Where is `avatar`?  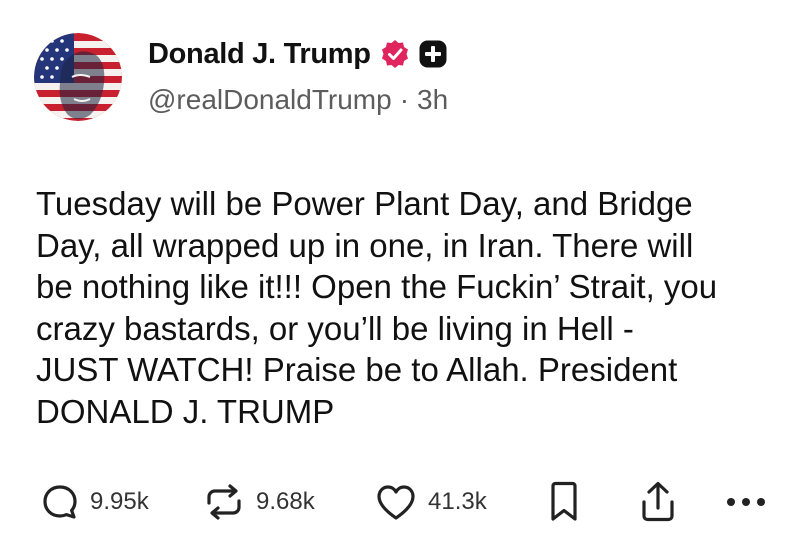 avatar is located at coordinates (78, 77).